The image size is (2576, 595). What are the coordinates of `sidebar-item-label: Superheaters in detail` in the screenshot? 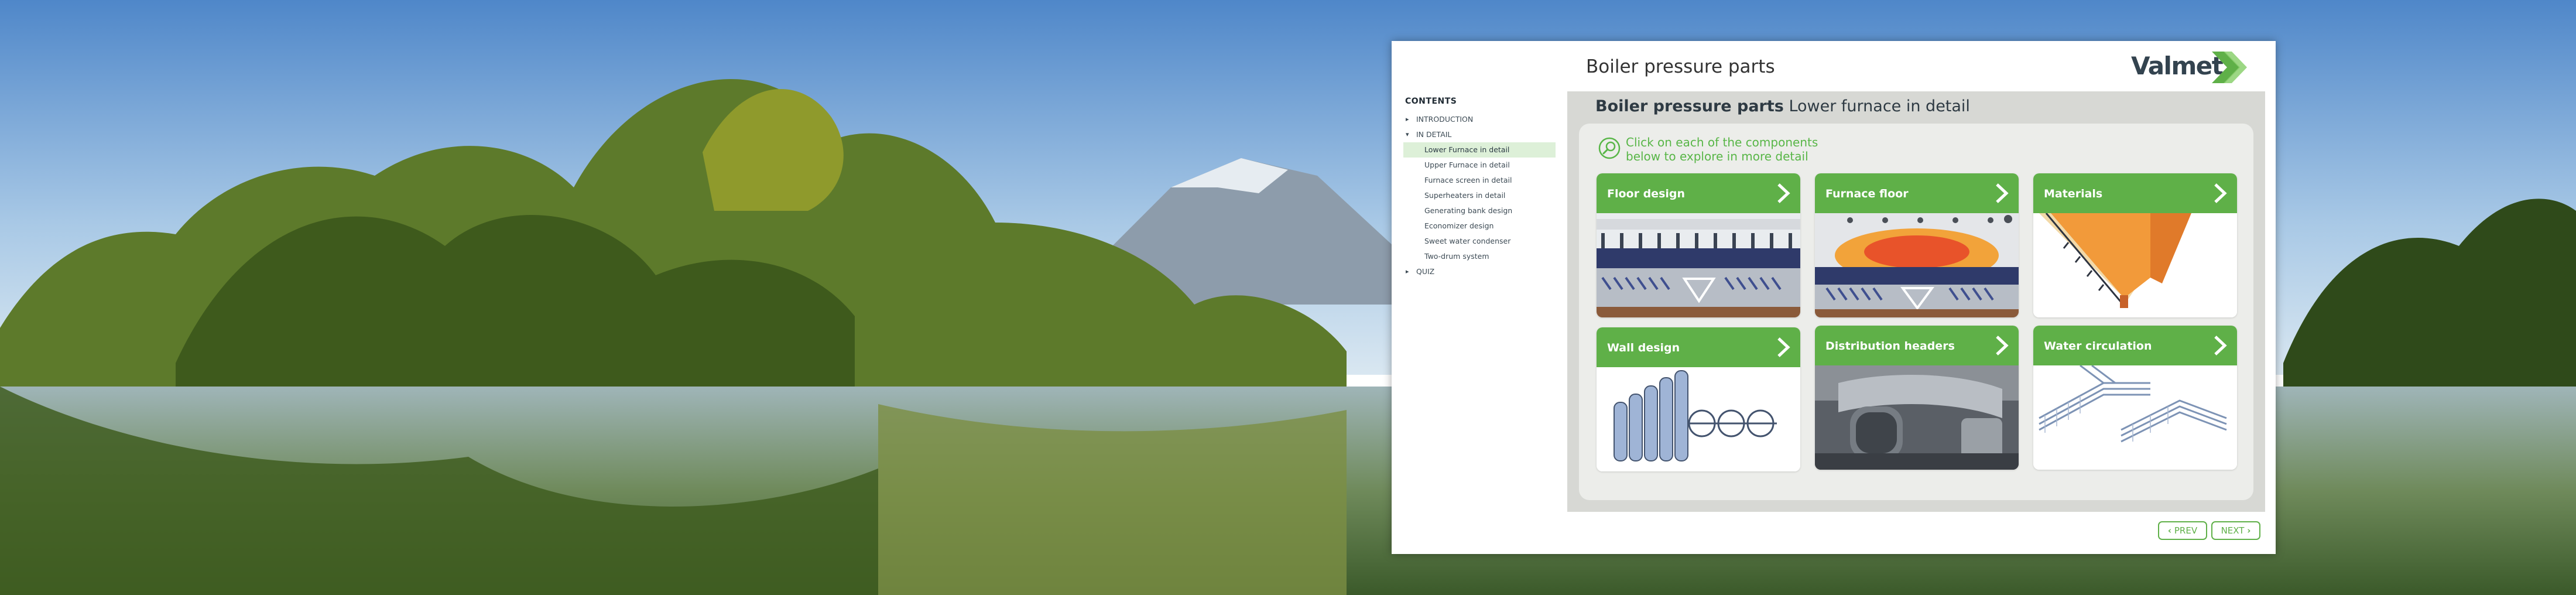 It's located at (1465, 195).